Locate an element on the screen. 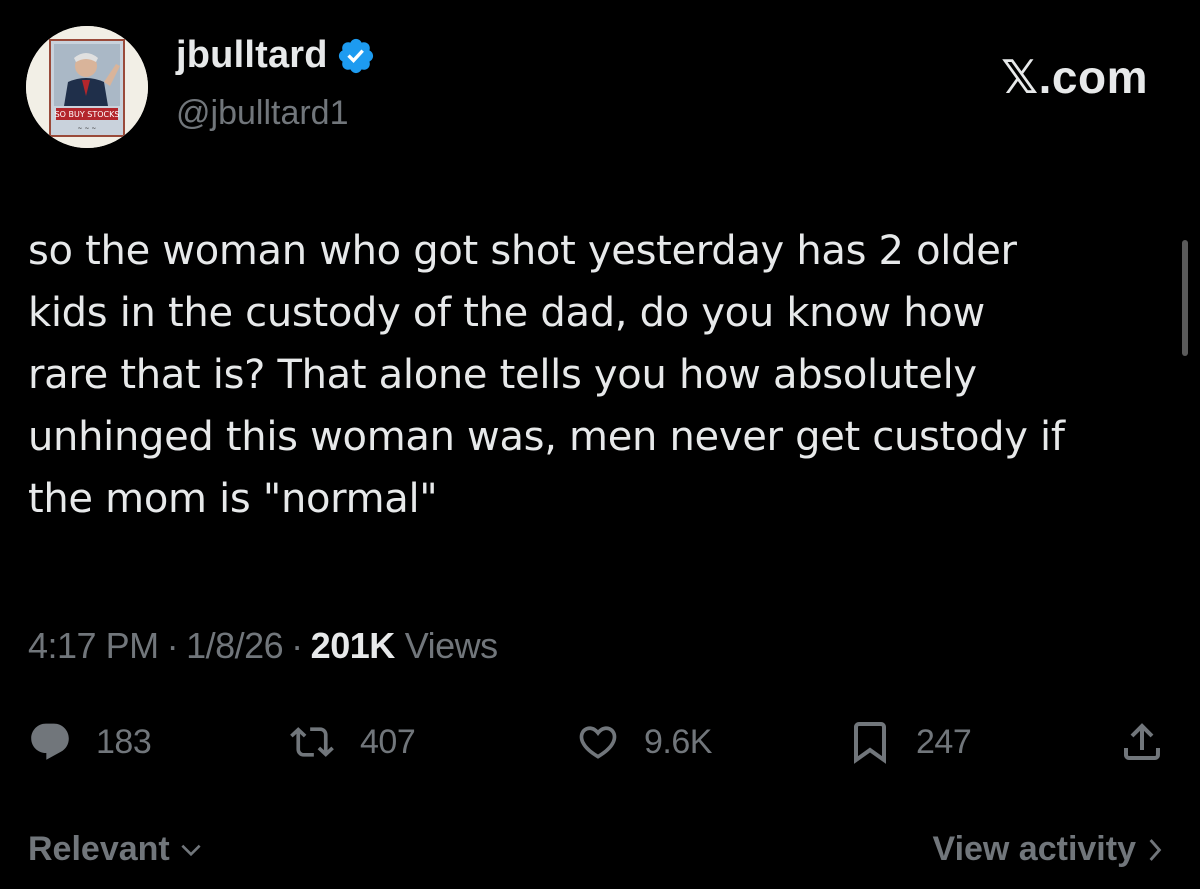 This screenshot has height=889, width=1200. author-name-row: jbulltard is located at coordinates (276, 55).